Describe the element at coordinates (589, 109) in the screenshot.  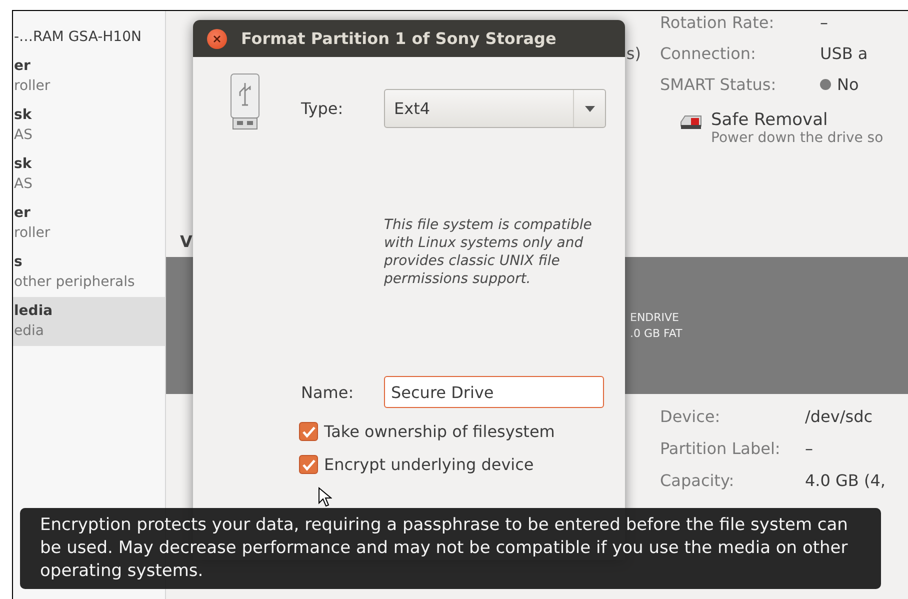
I see `dropdown-arrow-icon` at that location.